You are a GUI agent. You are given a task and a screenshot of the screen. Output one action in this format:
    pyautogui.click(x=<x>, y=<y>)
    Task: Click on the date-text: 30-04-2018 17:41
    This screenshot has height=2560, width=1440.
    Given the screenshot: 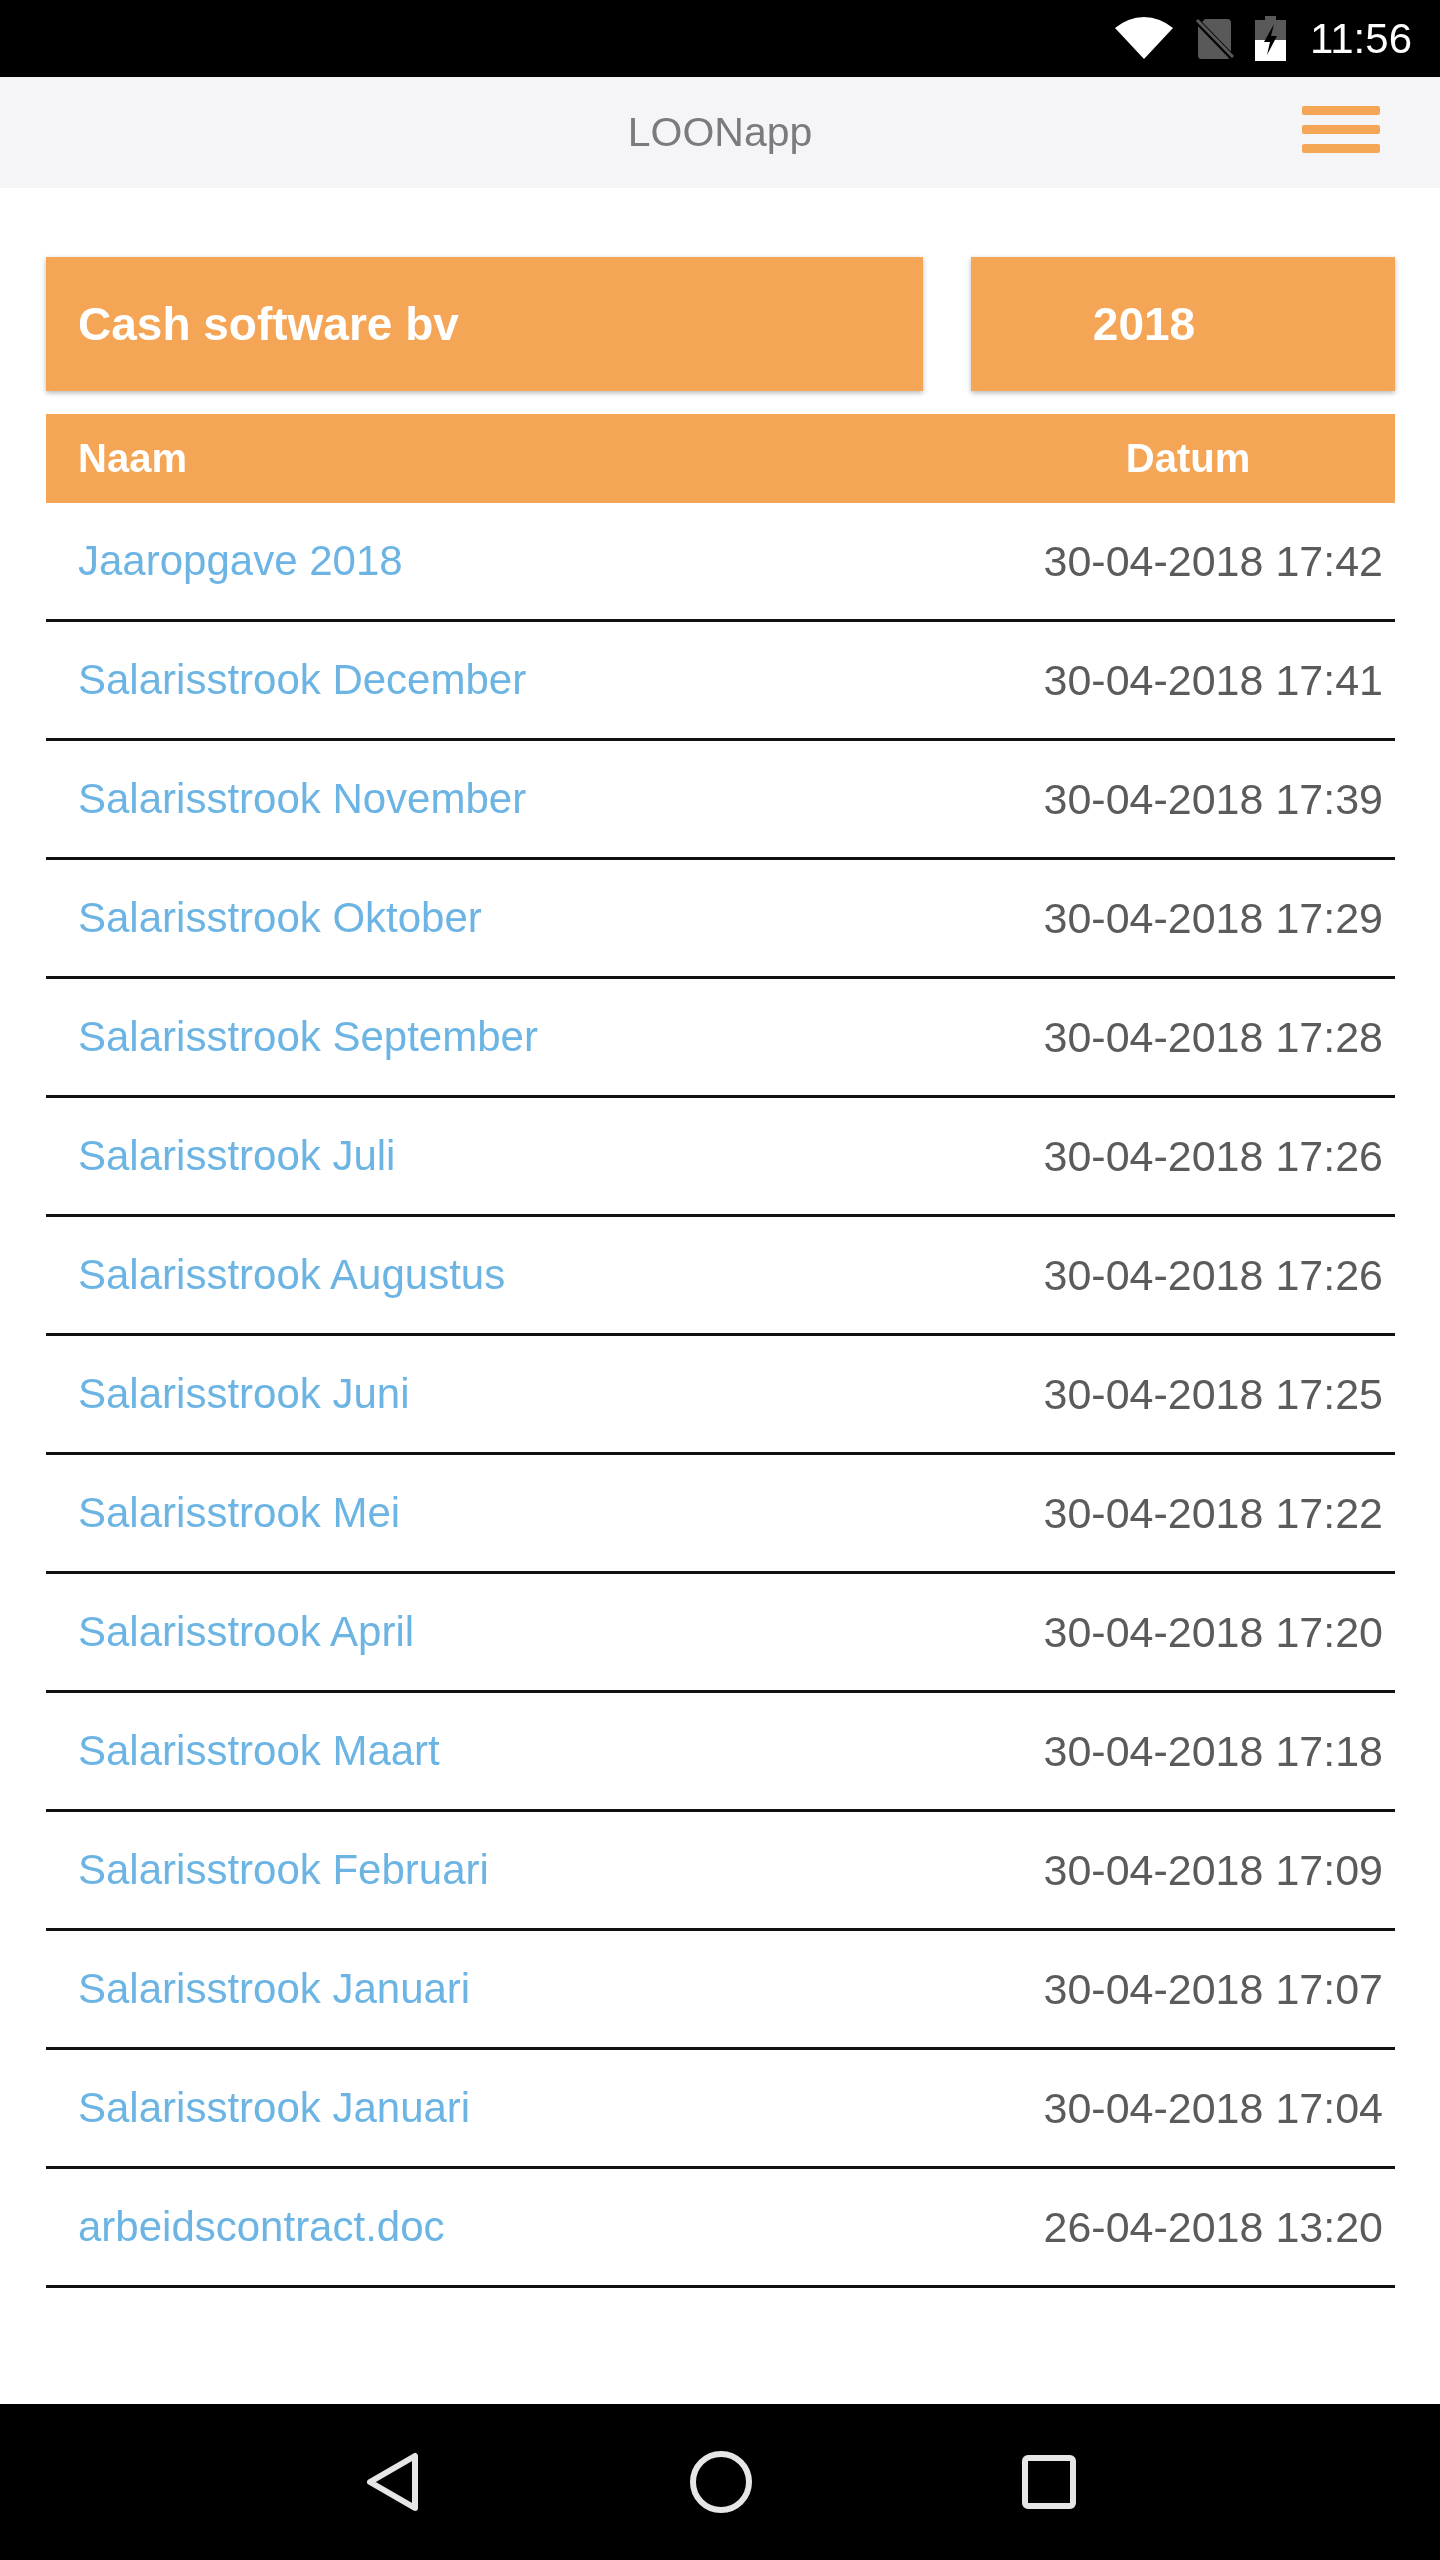 What is the action you would take?
    pyautogui.click(x=1213, y=680)
    